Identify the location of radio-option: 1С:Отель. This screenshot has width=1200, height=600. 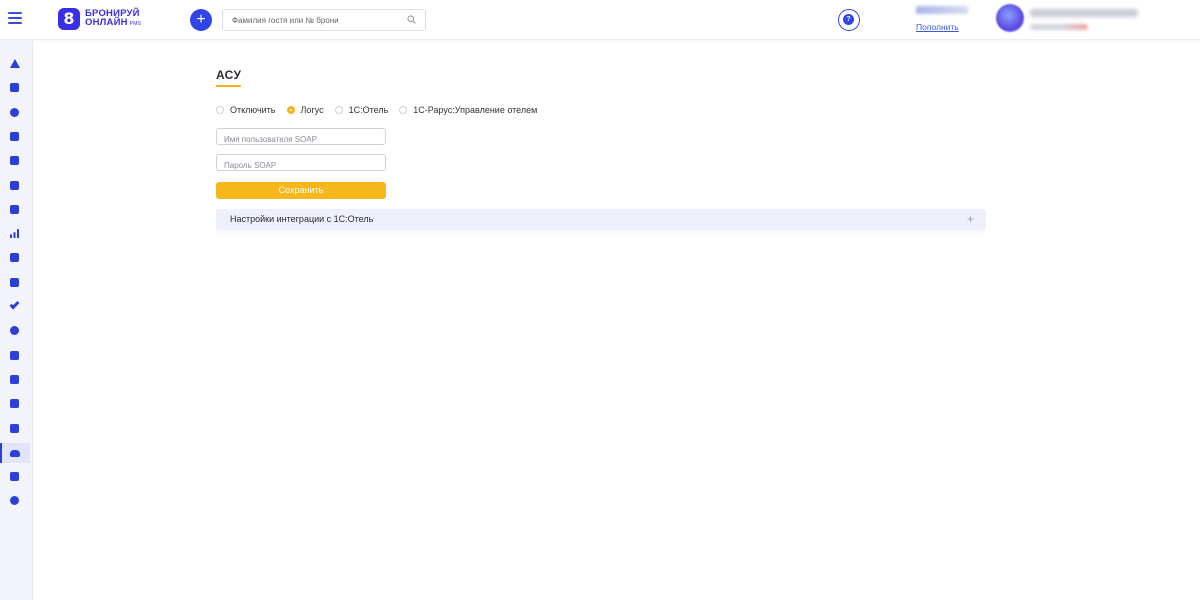
(361, 110).